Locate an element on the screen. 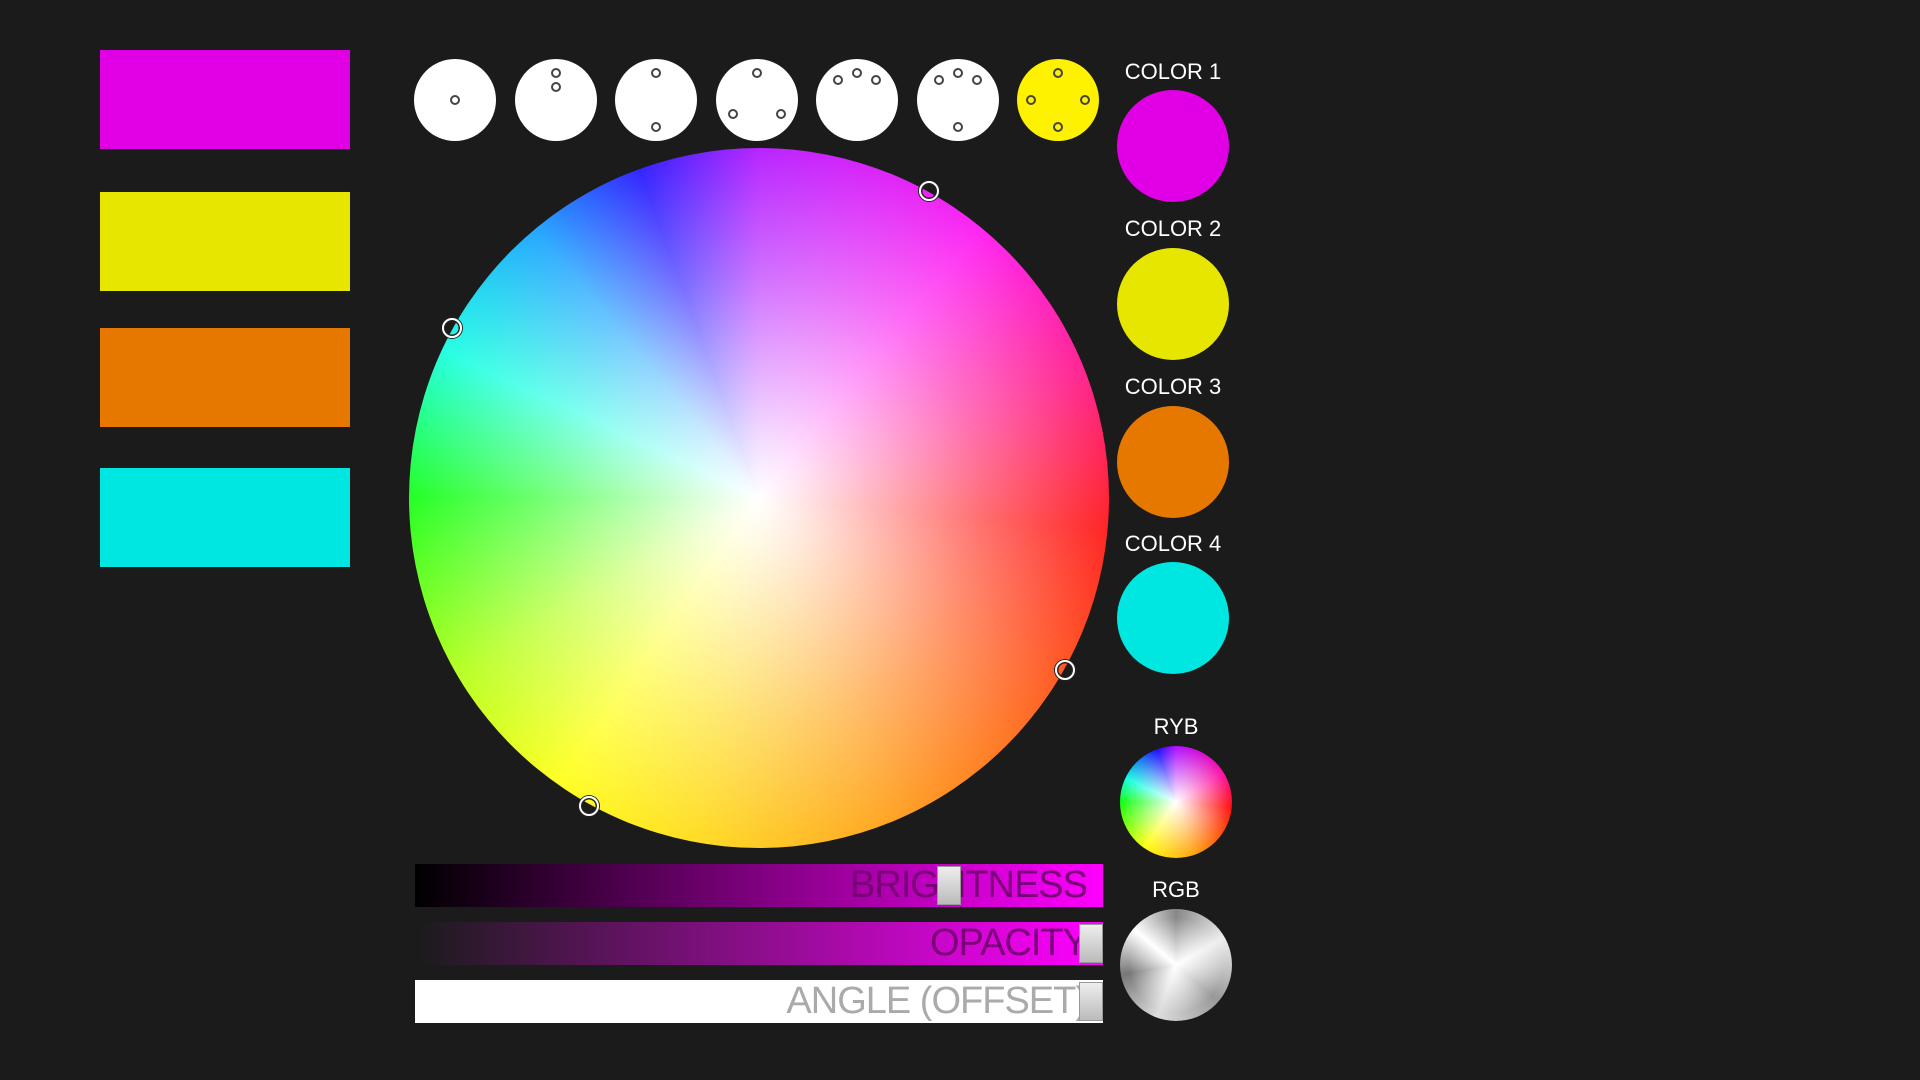 This screenshot has height=1080, width=1920. brightness-label: BRIGHTNESS is located at coordinates (968, 885).